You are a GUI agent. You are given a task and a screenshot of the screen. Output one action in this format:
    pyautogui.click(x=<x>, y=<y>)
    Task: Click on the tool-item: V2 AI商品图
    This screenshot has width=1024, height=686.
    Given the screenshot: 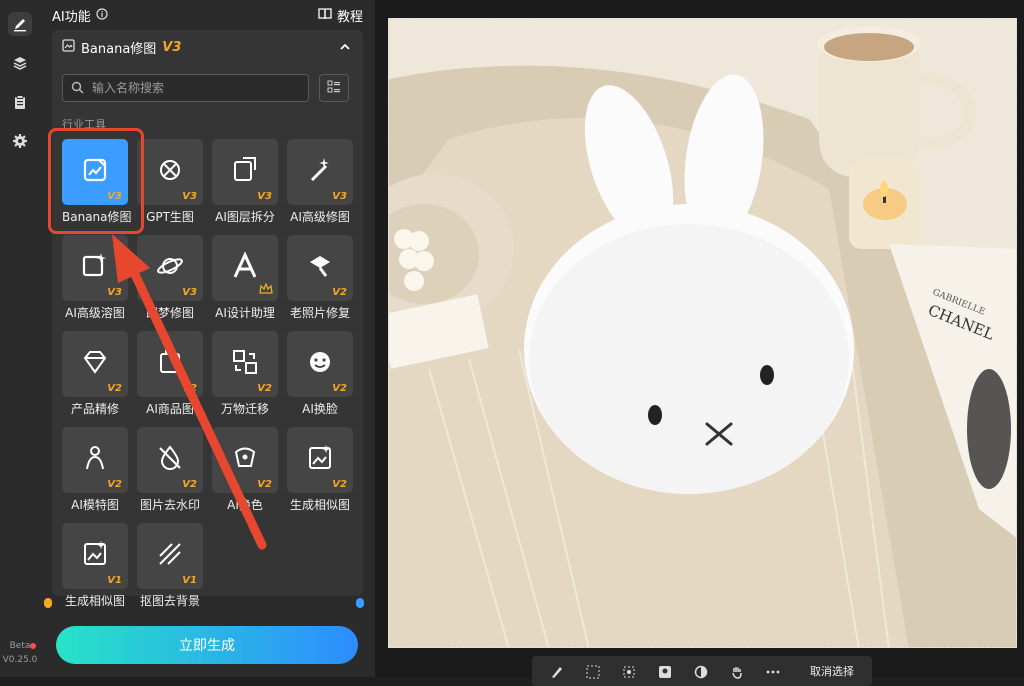 What is the action you would take?
    pyautogui.click(x=170, y=374)
    